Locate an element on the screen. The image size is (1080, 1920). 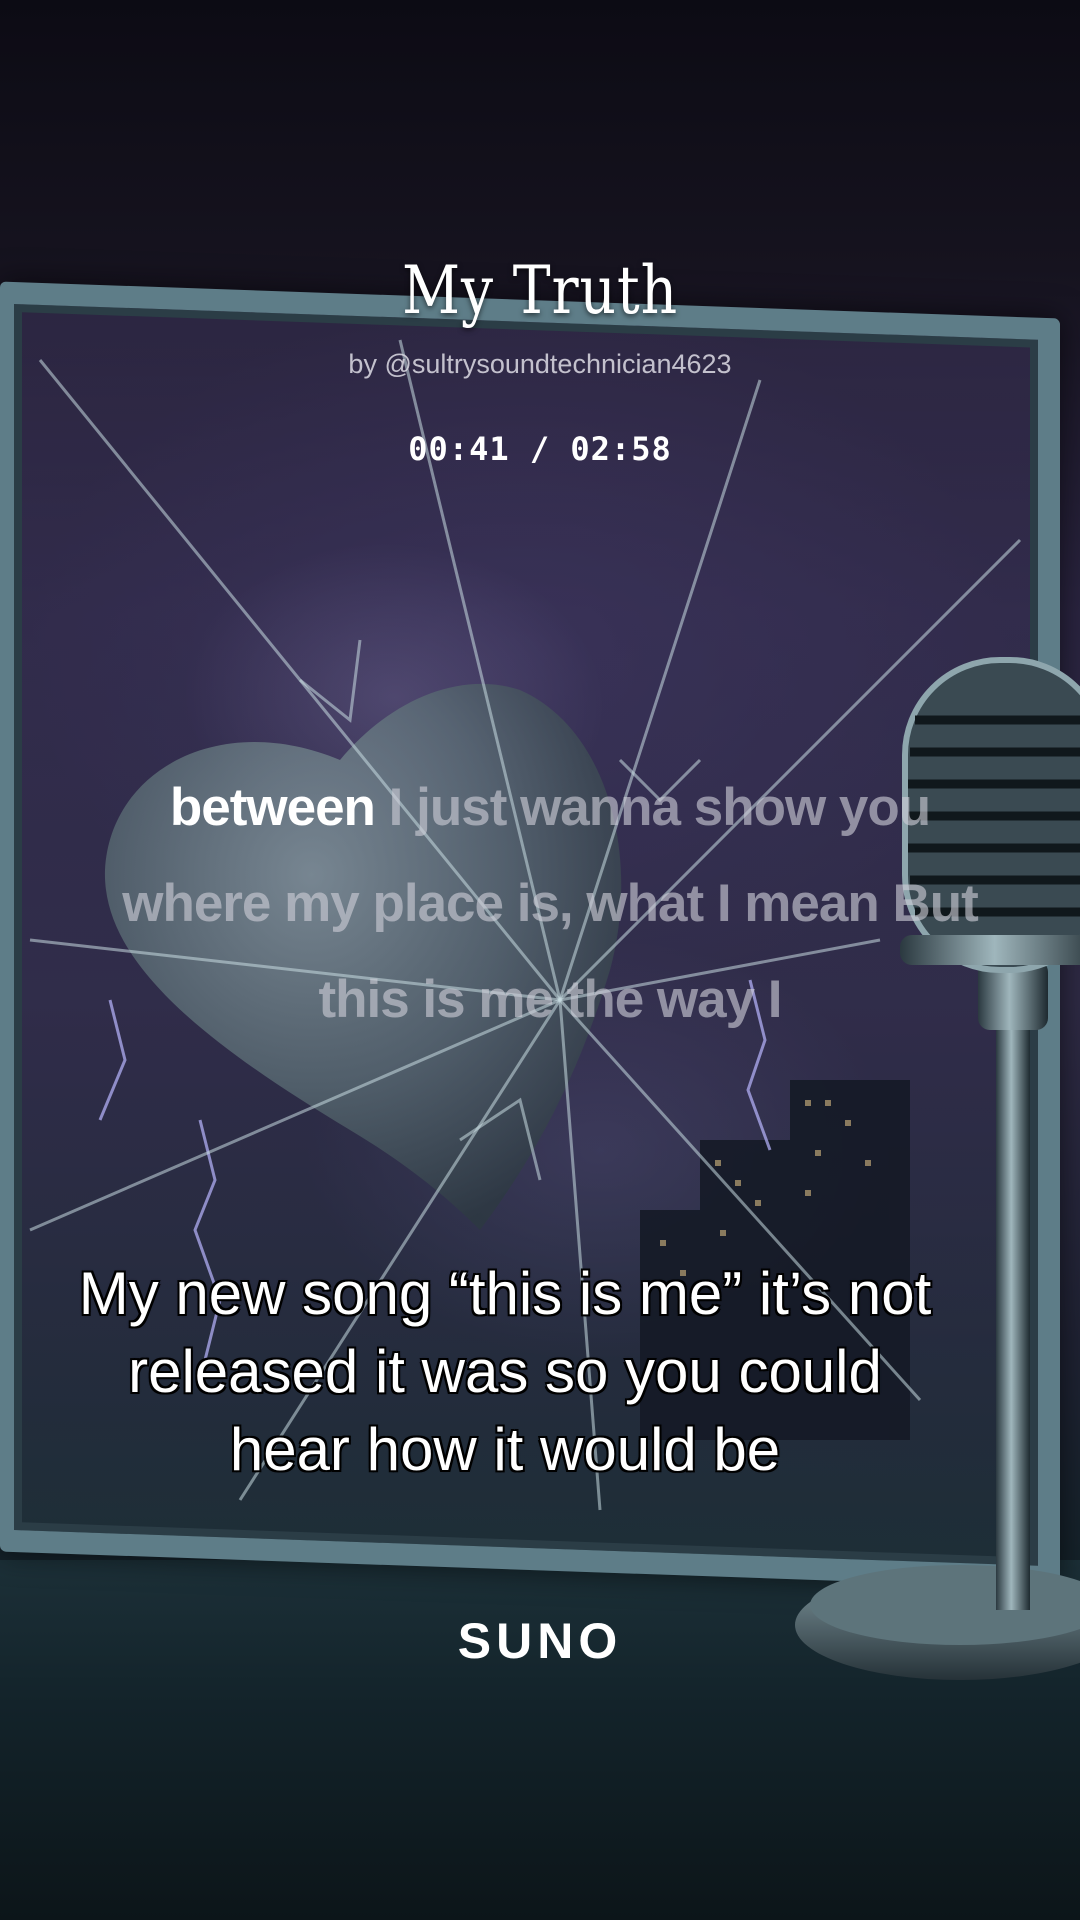
playback-time: 00:41 / 02:58 is located at coordinates (540, 449).